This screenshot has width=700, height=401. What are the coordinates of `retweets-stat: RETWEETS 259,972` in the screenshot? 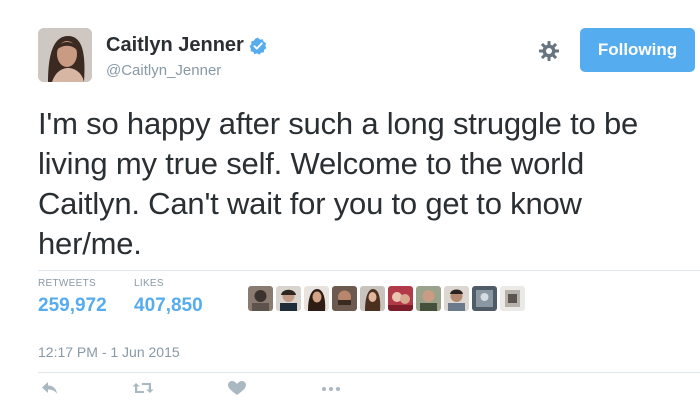 It's located at (72, 297).